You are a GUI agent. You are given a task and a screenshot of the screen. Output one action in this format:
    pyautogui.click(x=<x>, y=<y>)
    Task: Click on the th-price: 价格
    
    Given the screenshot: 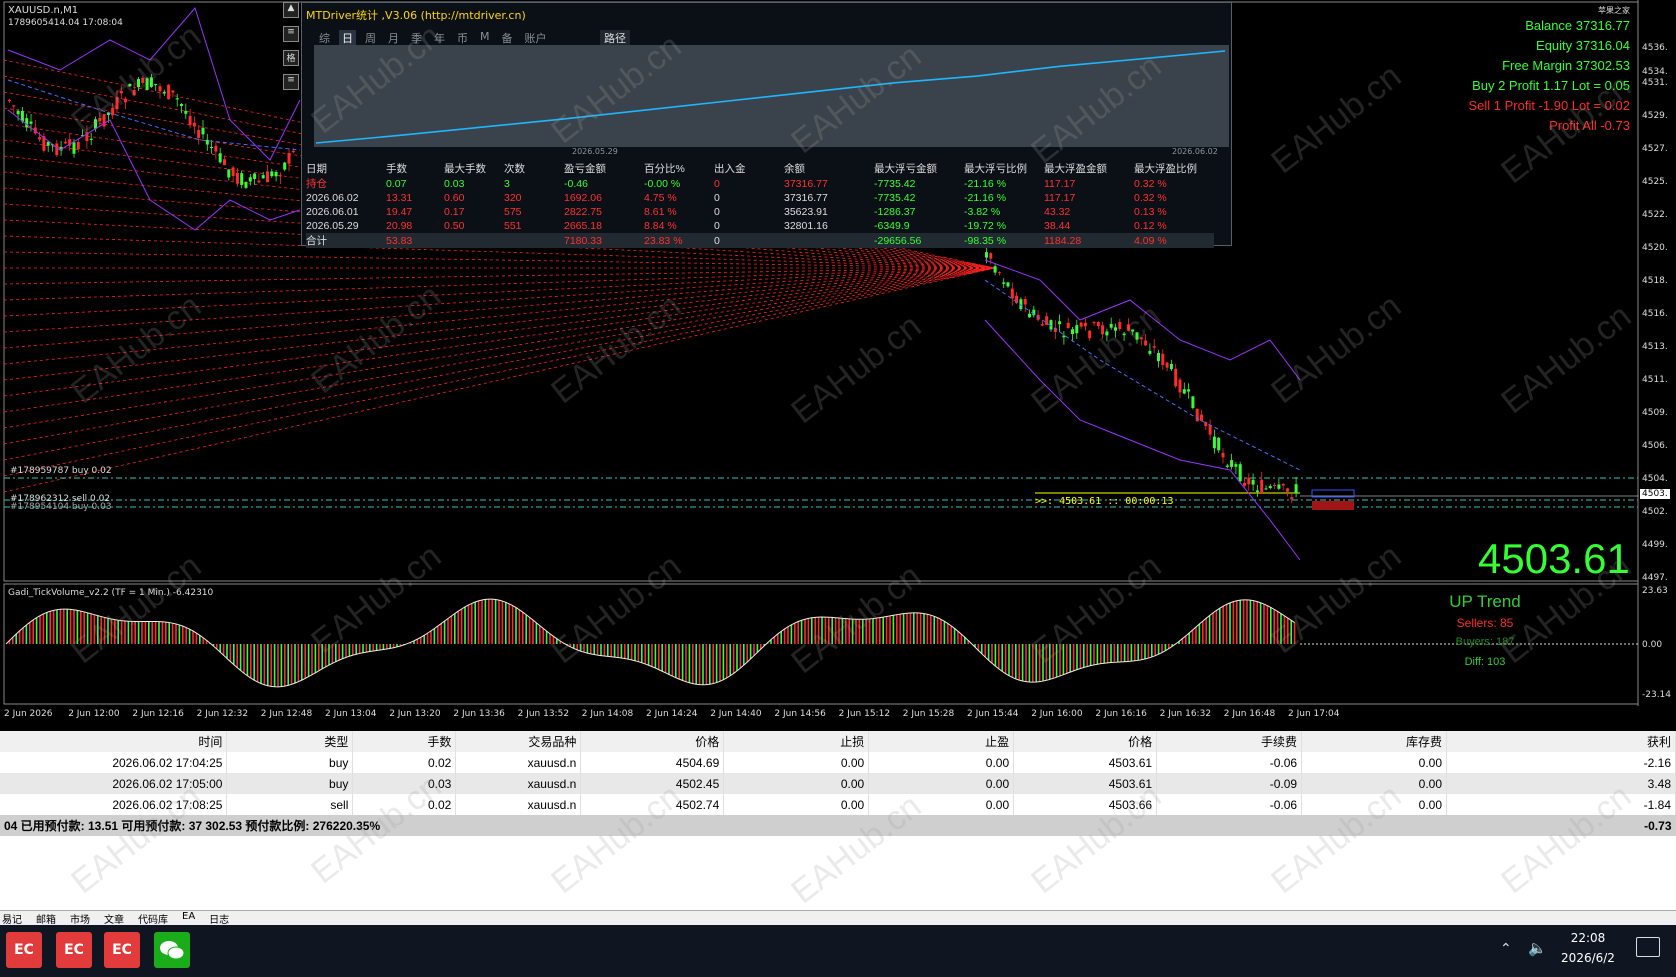 What is the action you would take?
    pyautogui.click(x=652, y=741)
    